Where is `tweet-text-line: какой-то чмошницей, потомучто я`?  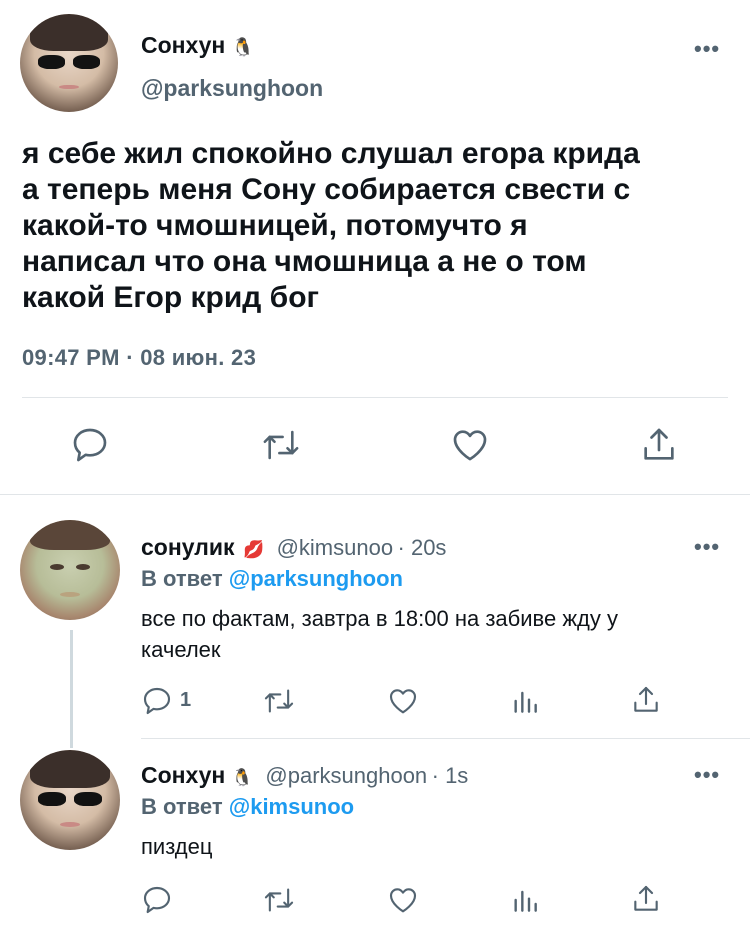 tweet-text-line: какой-то чмошницей, потомучто я is located at coordinates (275, 225).